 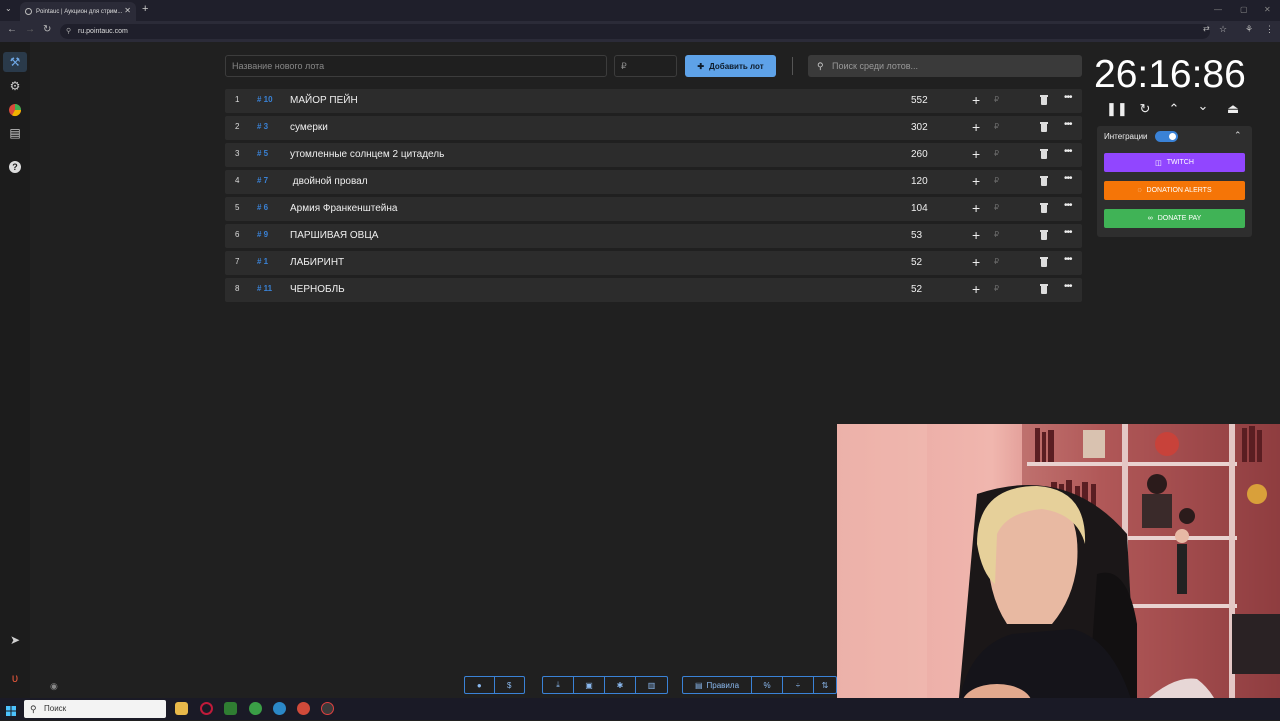 I want to click on lot-id-tag: # 10, so click(x=265, y=99).